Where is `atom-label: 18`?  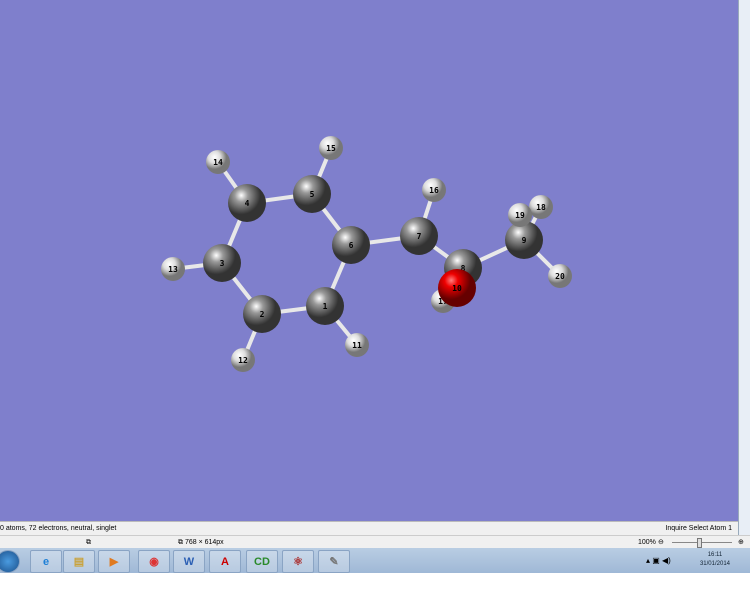
atom-label: 18 is located at coordinates (541, 207).